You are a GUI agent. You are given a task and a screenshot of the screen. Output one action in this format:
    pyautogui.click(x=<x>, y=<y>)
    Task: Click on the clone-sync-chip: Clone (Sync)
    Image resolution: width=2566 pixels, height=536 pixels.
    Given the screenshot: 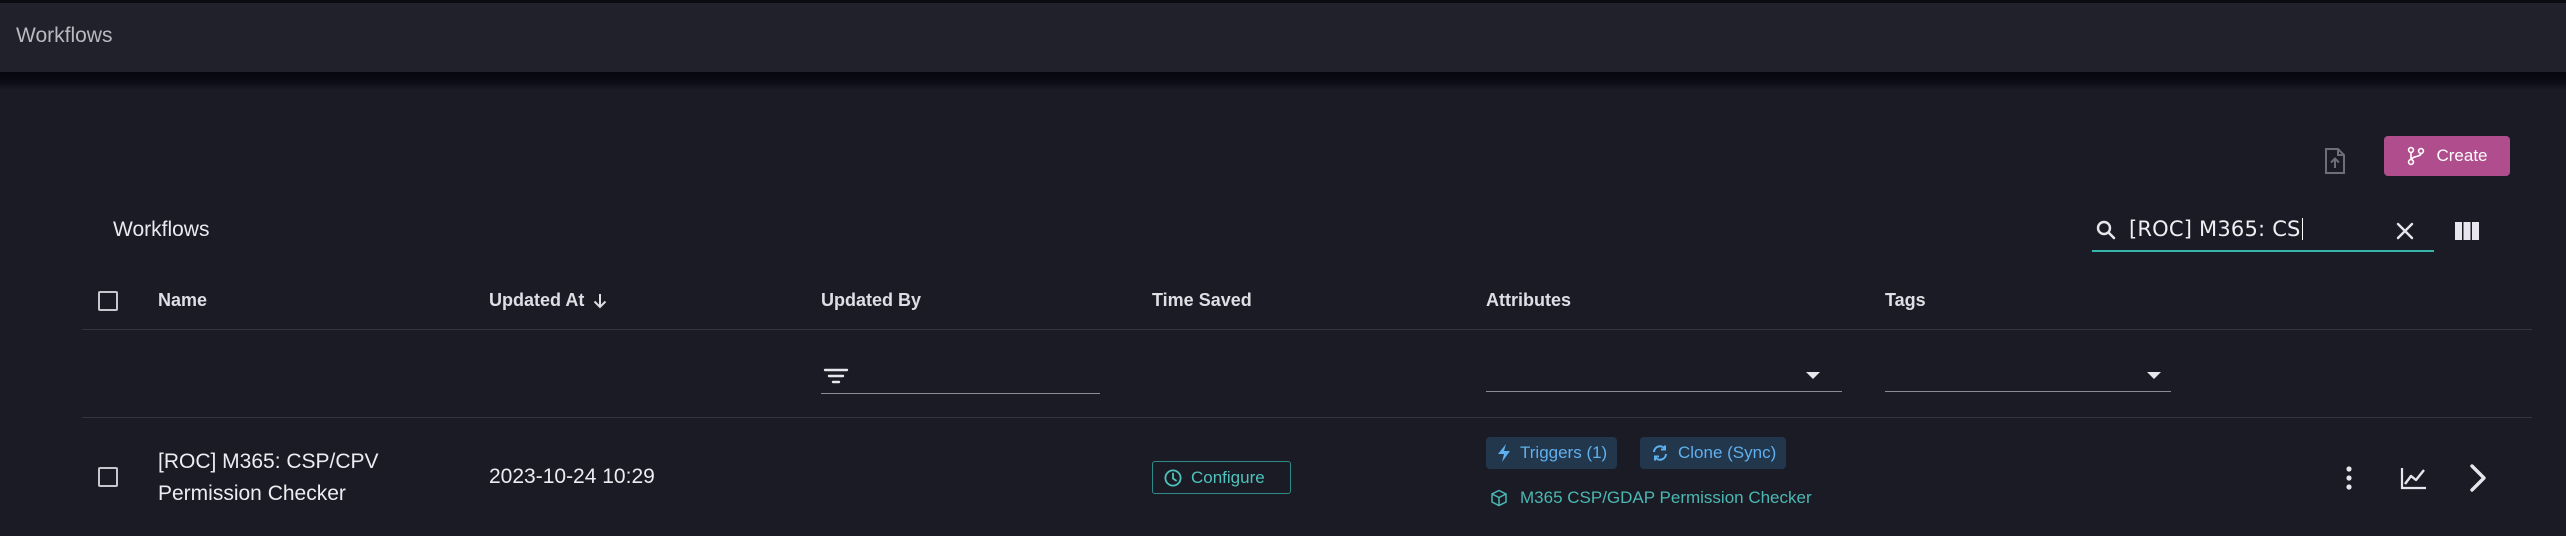 What is the action you would take?
    pyautogui.click(x=1713, y=453)
    